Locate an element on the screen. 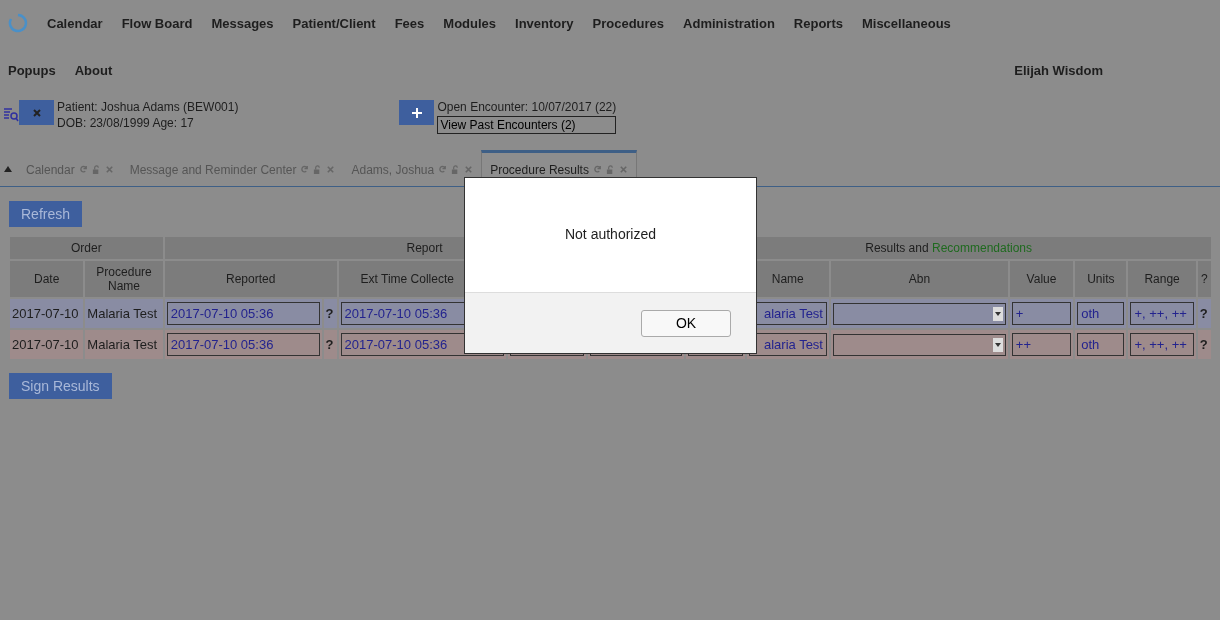 This screenshot has width=1220, height=620. menu-item: Inventory is located at coordinates (544, 23).